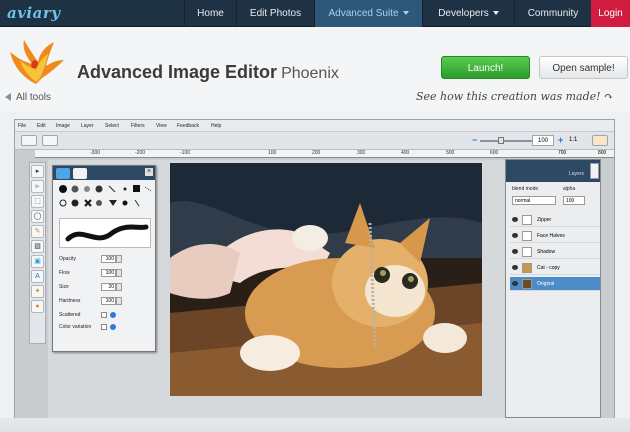 The width and height of the screenshot is (630, 432). What do you see at coordinates (140, 153) in the screenshot?
I see `ruler-tick: -200` at bounding box center [140, 153].